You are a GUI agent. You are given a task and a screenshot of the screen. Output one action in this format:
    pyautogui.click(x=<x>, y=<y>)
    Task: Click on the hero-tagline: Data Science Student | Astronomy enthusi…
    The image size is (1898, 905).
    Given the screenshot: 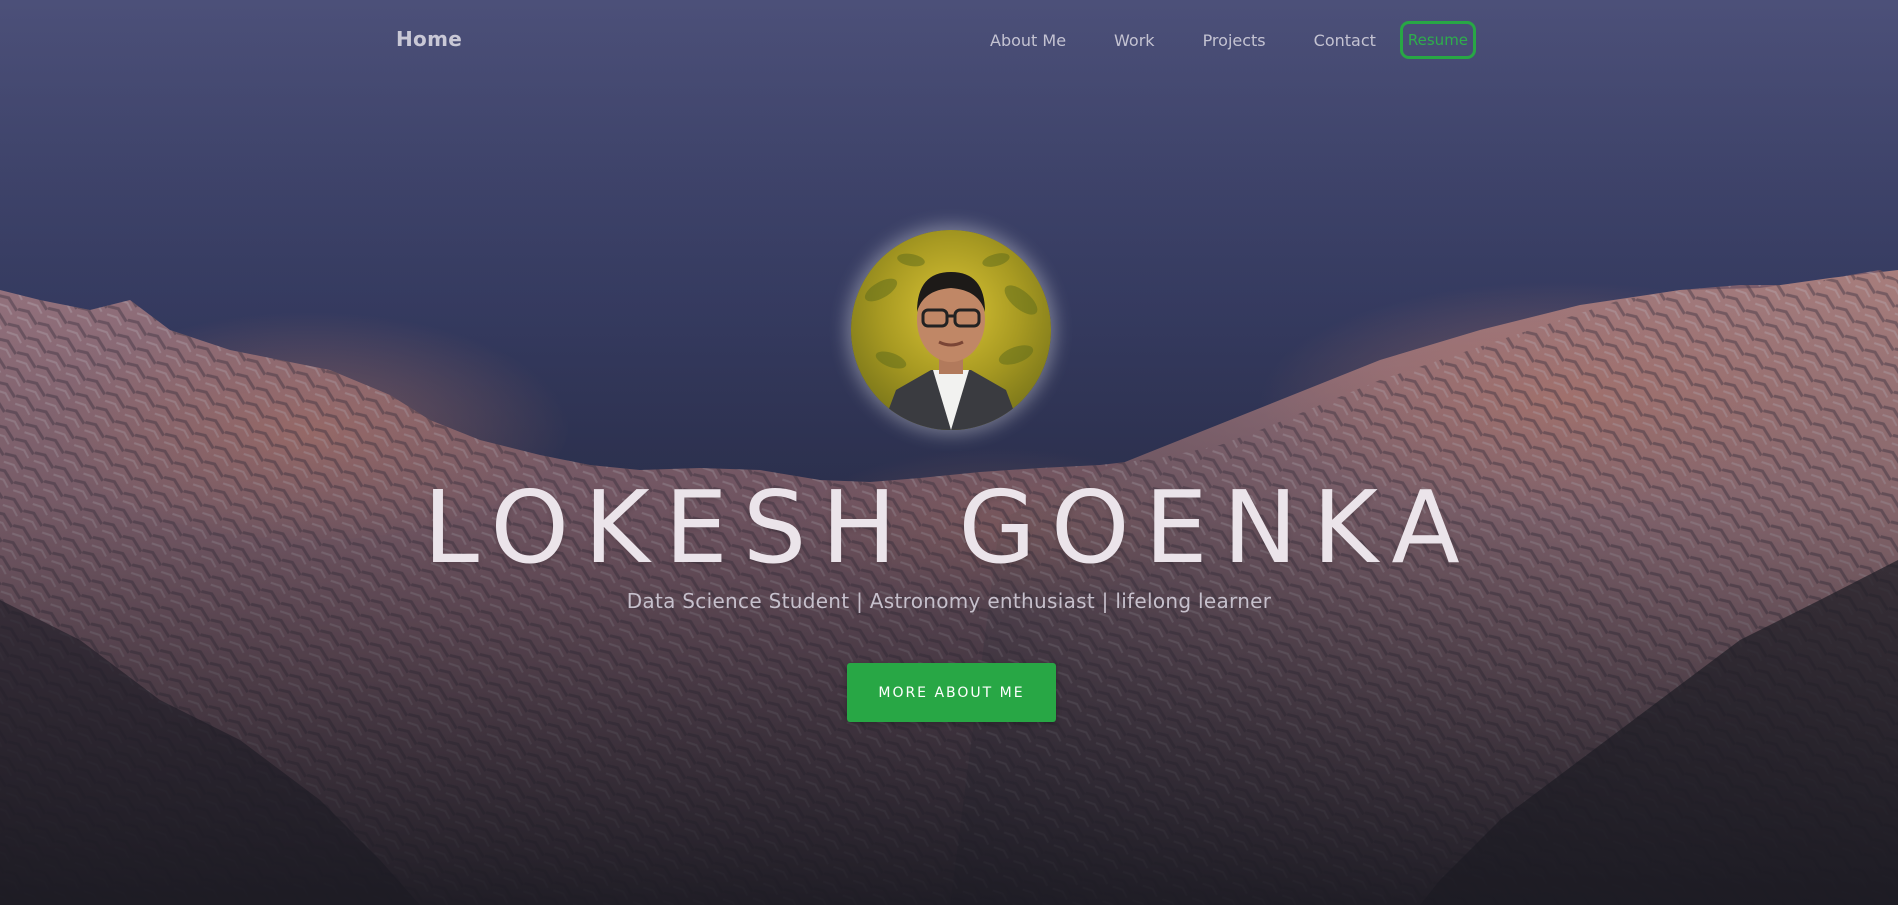 What is the action you would take?
    pyautogui.click(x=949, y=601)
    